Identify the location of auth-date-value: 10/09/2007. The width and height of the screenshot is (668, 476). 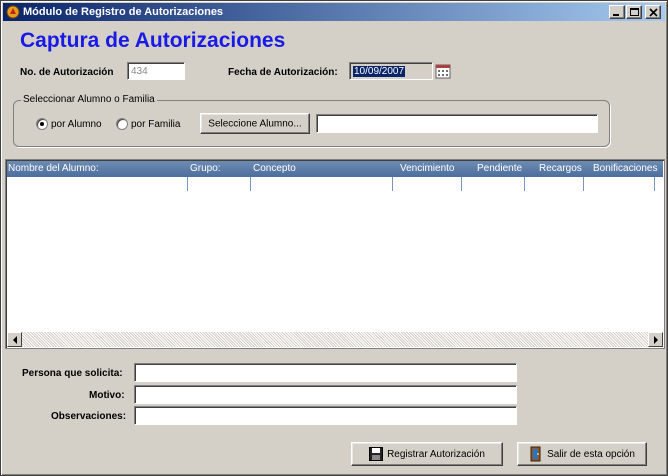
(379, 71).